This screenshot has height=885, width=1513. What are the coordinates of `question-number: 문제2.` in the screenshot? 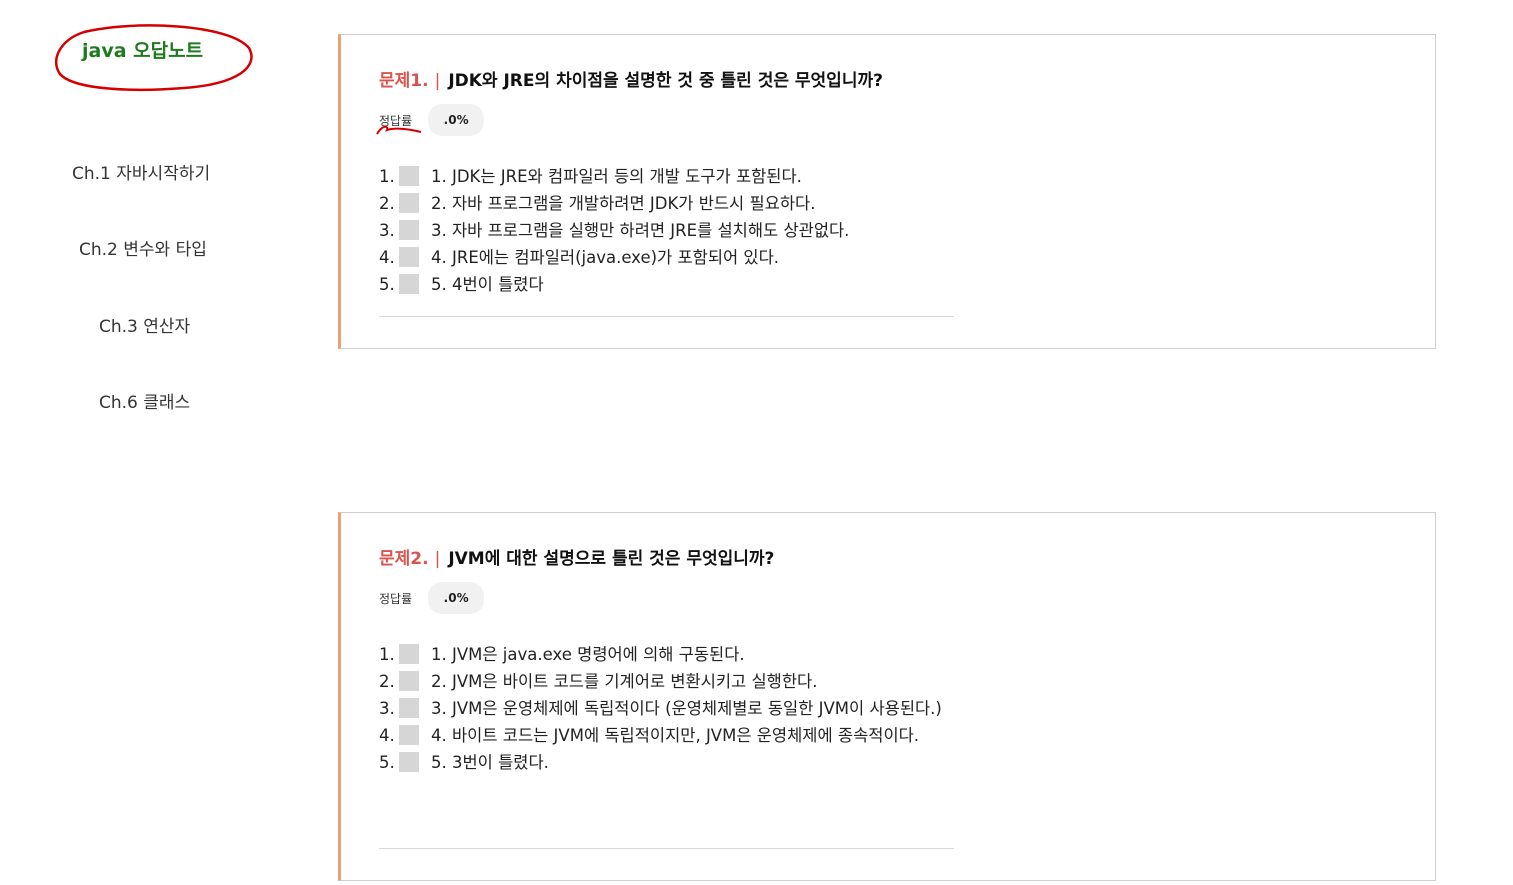 It's located at (404, 559).